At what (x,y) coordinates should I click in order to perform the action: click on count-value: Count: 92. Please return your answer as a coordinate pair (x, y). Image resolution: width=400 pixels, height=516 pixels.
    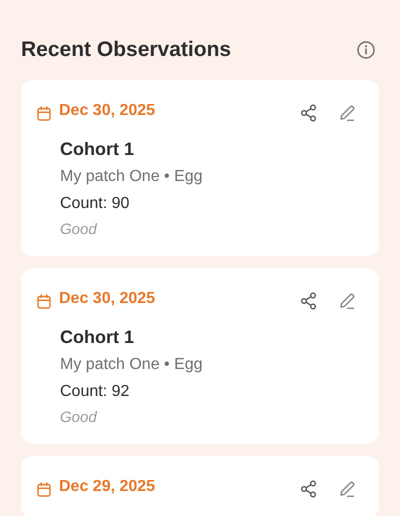
    Looking at the image, I should click on (95, 392).